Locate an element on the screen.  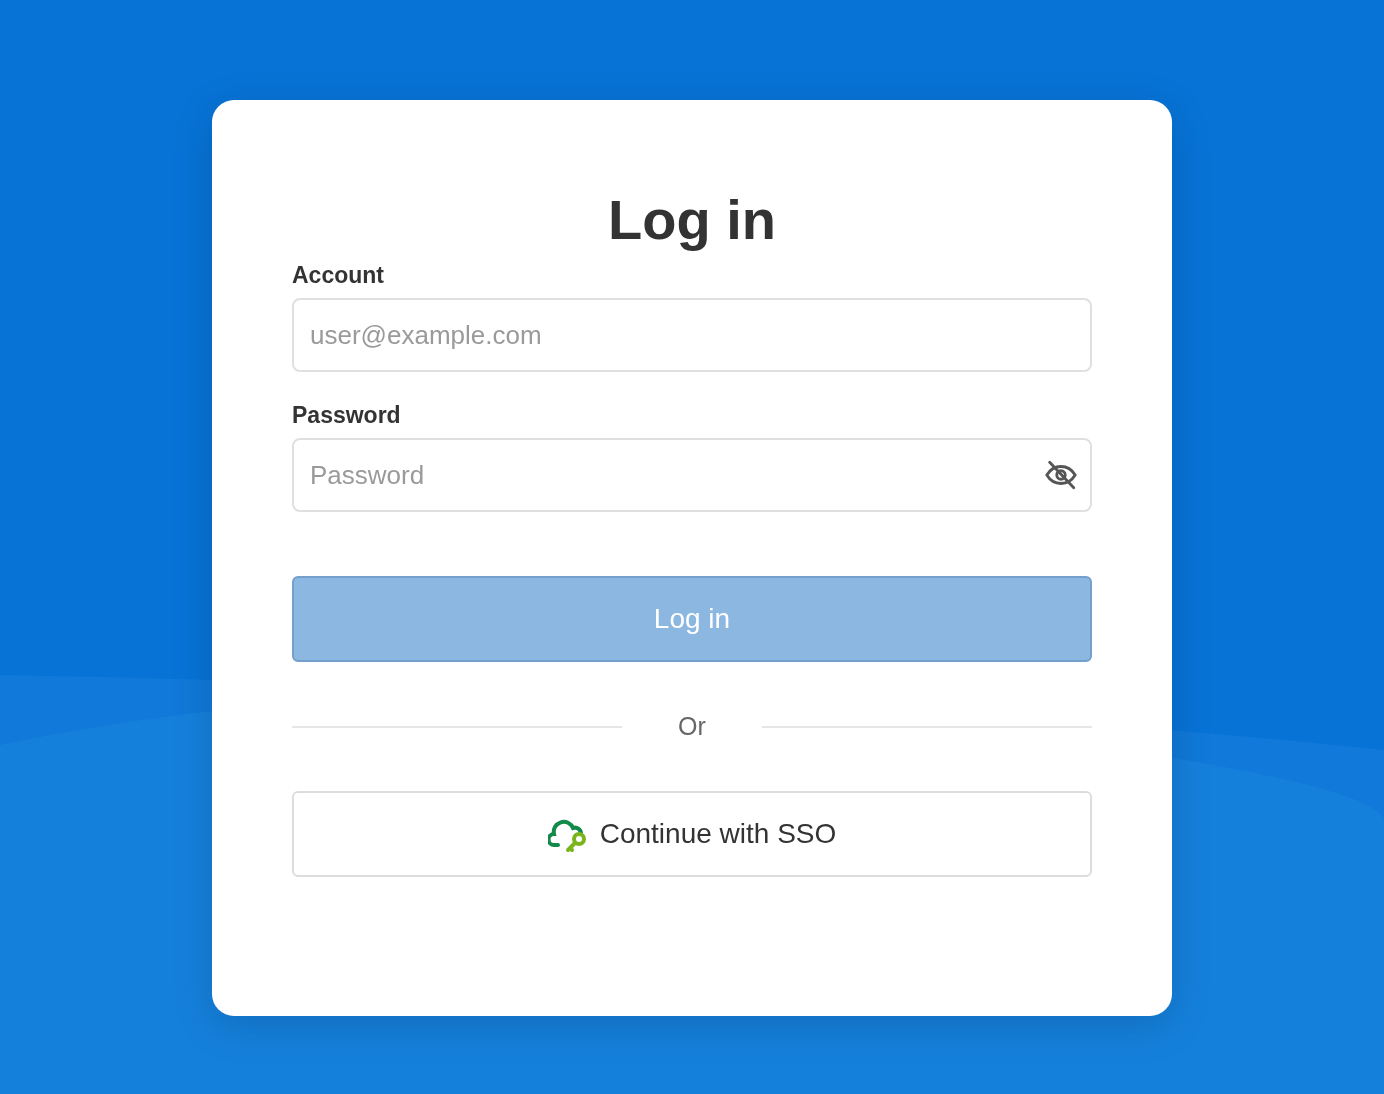
divider-text: Or is located at coordinates (692, 726).